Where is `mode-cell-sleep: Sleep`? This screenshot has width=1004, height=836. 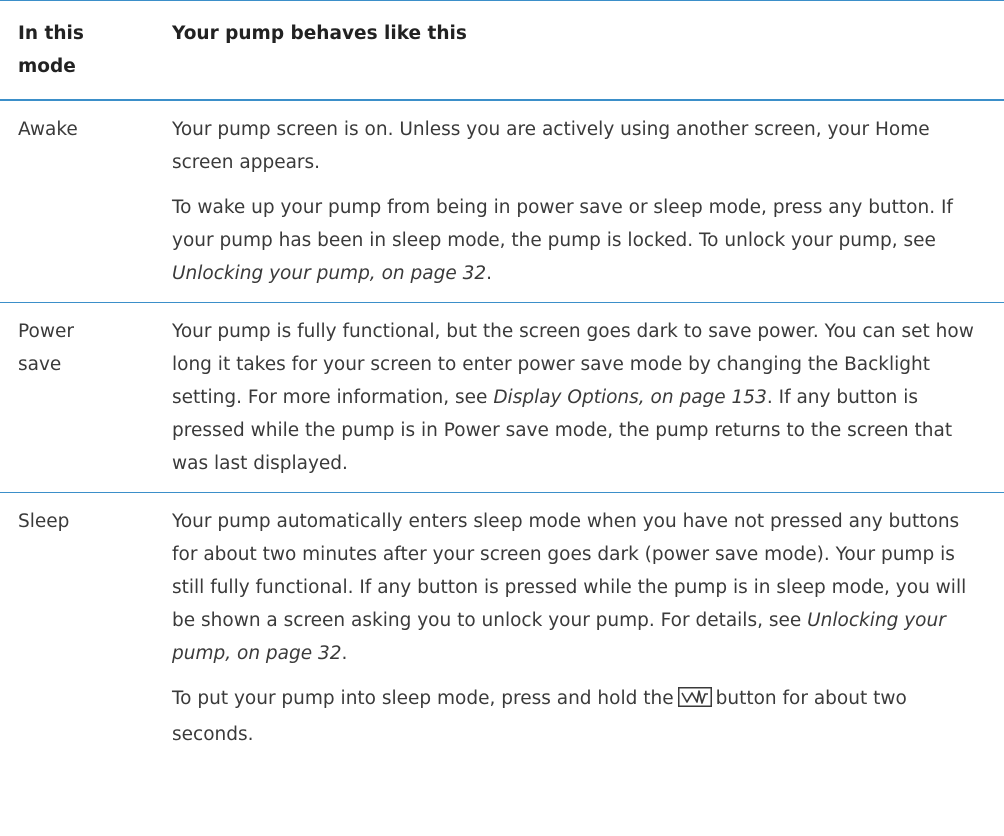 mode-cell-sleep: Sleep is located at coordinates (44, 521).